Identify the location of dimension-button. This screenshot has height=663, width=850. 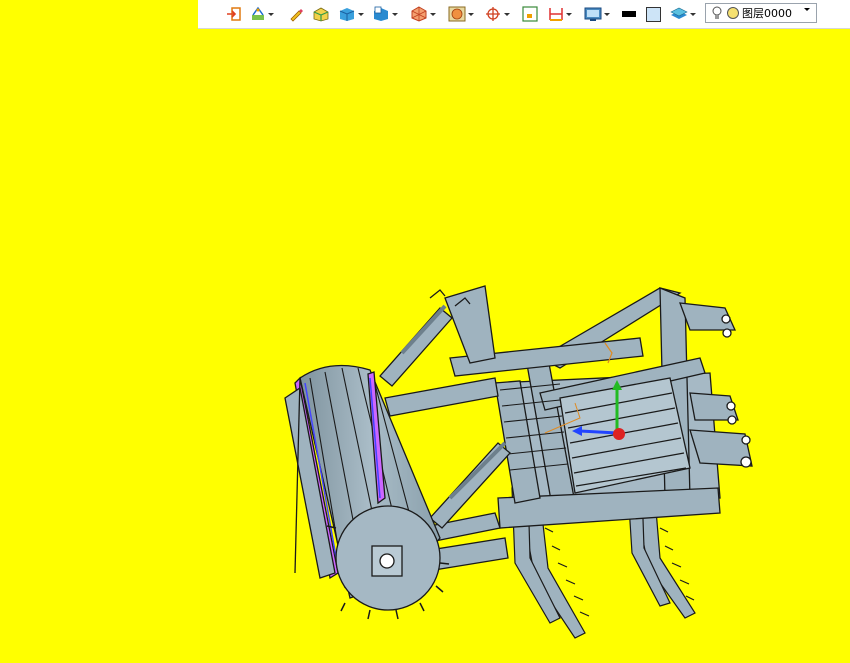
(560, 14).